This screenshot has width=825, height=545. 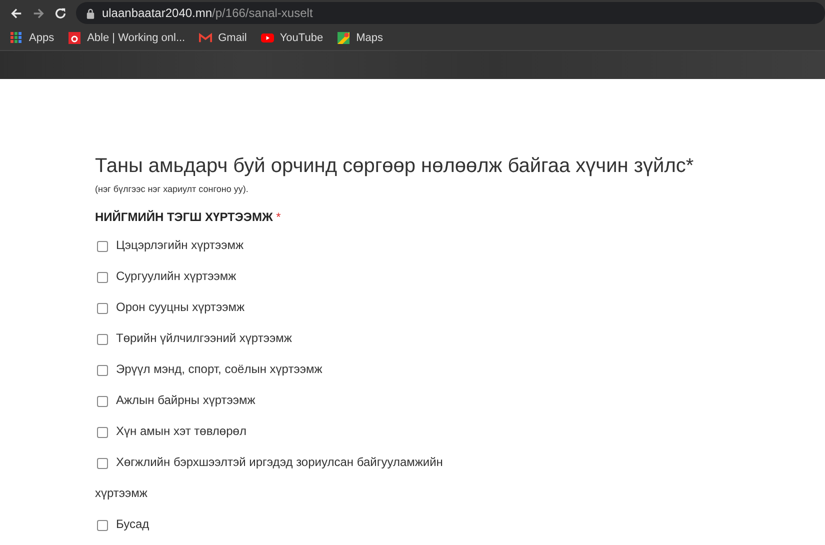 I want to click on option-label: Сургуулийн хүртээмж, so click(x=290, y=276).